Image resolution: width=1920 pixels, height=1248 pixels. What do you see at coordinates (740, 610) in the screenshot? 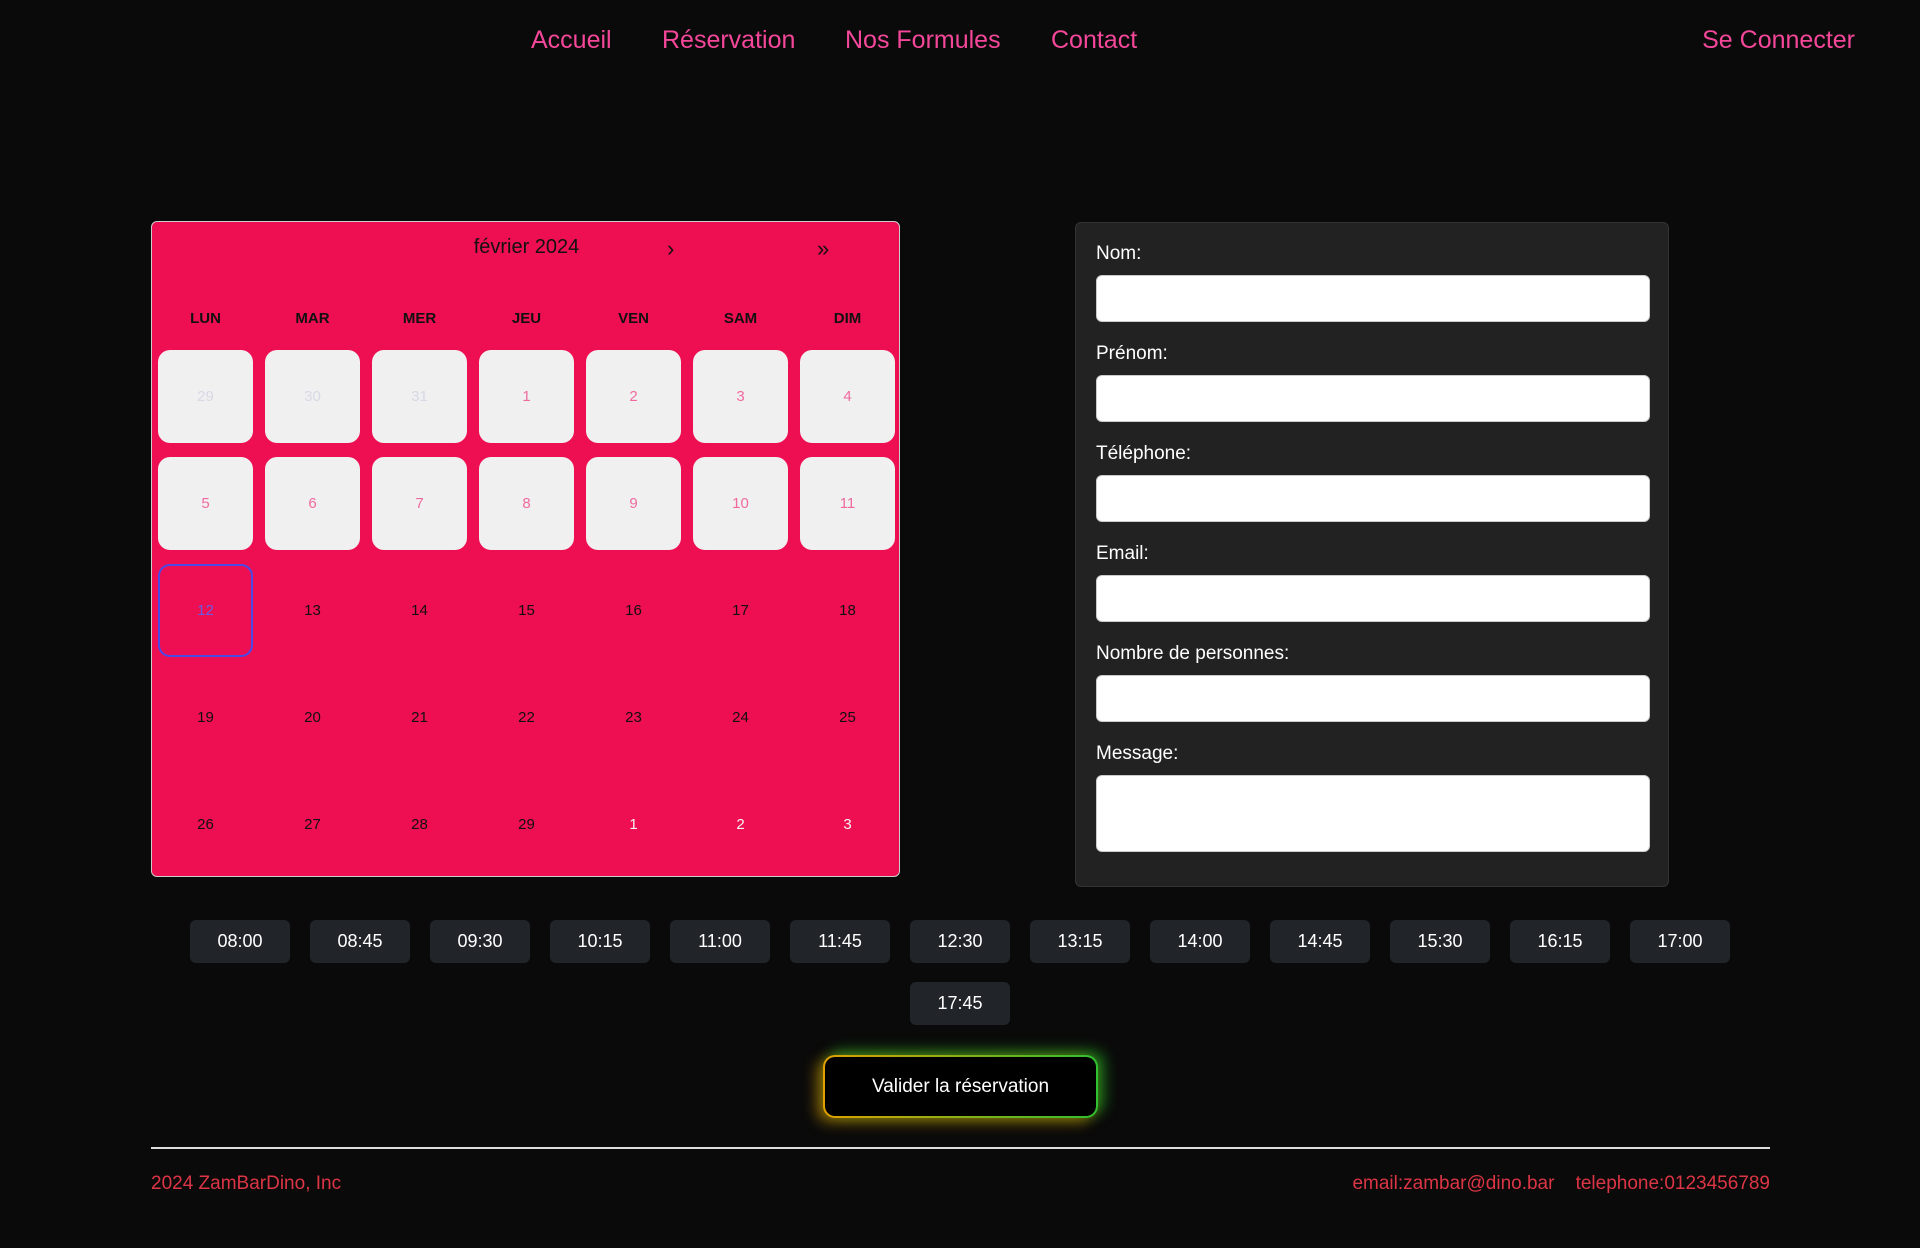
I see `calendar-day: 17` at bounding box center [740, 610].